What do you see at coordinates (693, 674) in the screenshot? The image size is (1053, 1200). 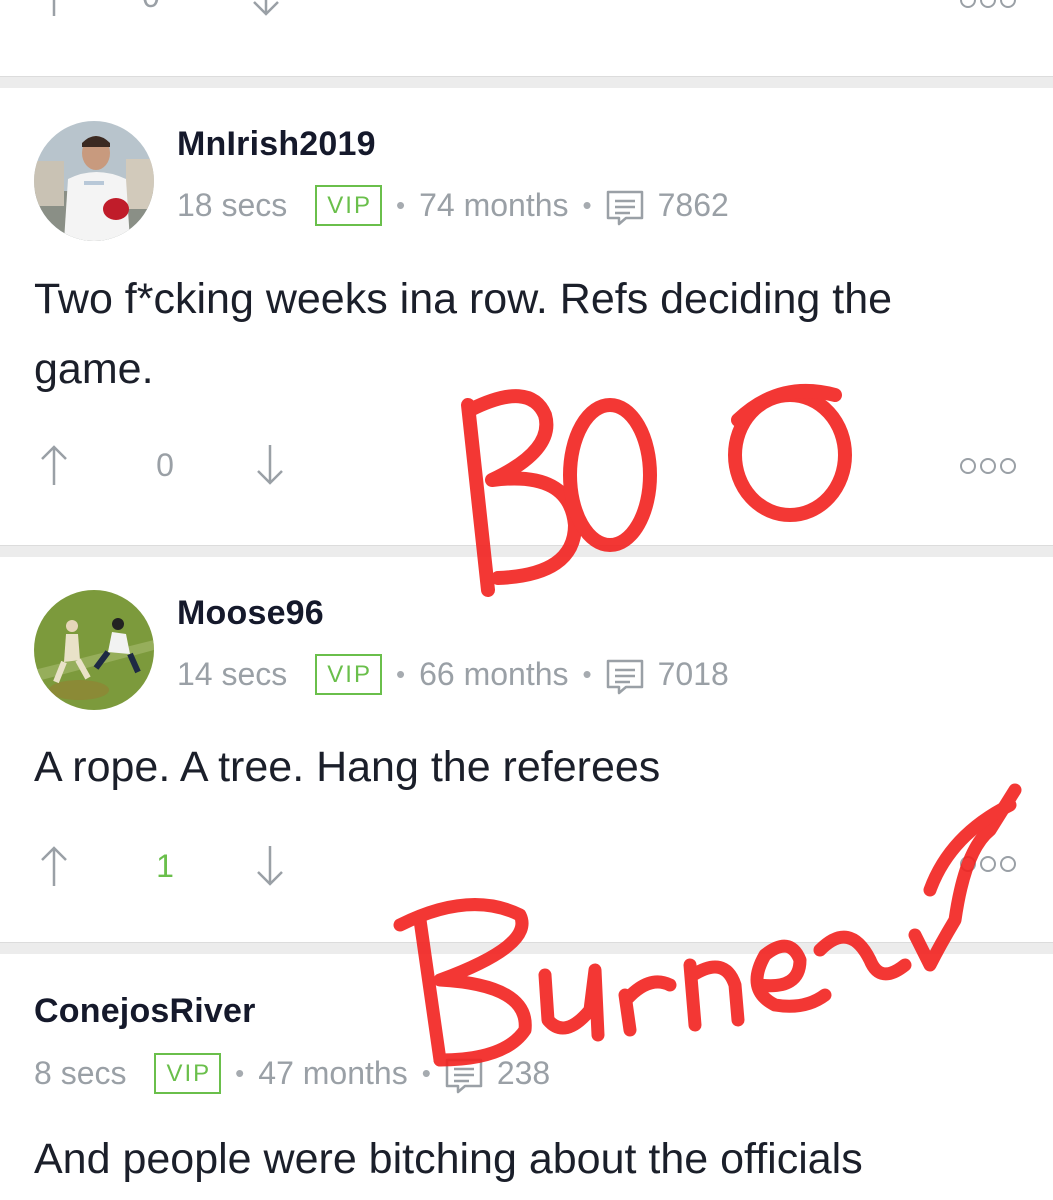 I see `post-count: 7018` at bounding box center [693, 674].